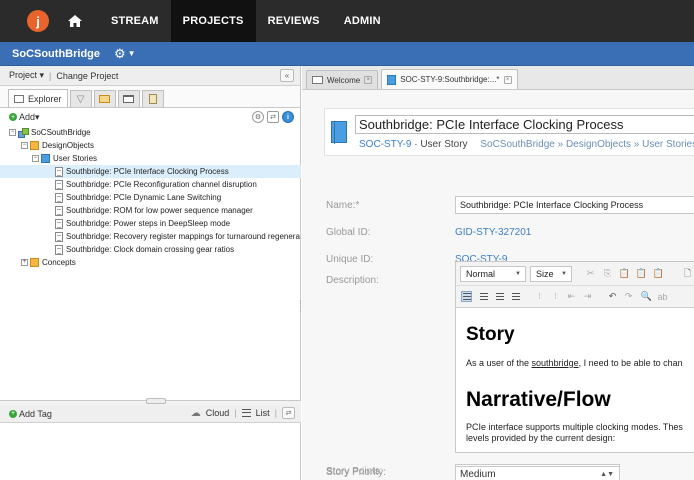 The height and width of the screenshot is (480, 694). What do you see at coordinates (555, 363) in the screenshot?
I see `spellcheck-word: southbridge` at bounding box center [555, 363].